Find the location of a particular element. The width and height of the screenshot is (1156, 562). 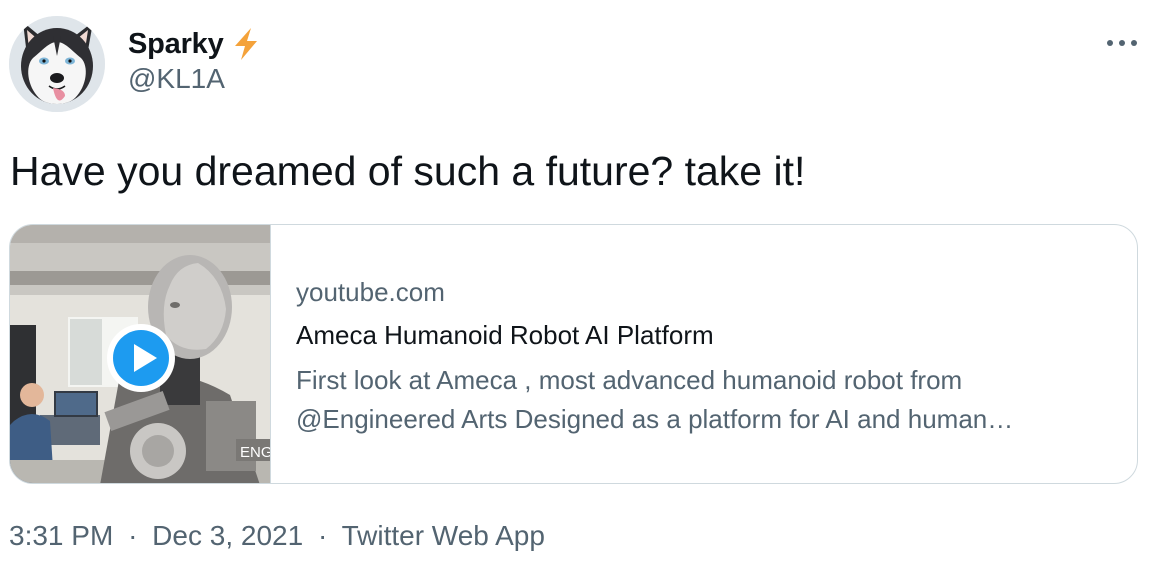

more-horizontal-icon is located at coordinates (1122, 43).